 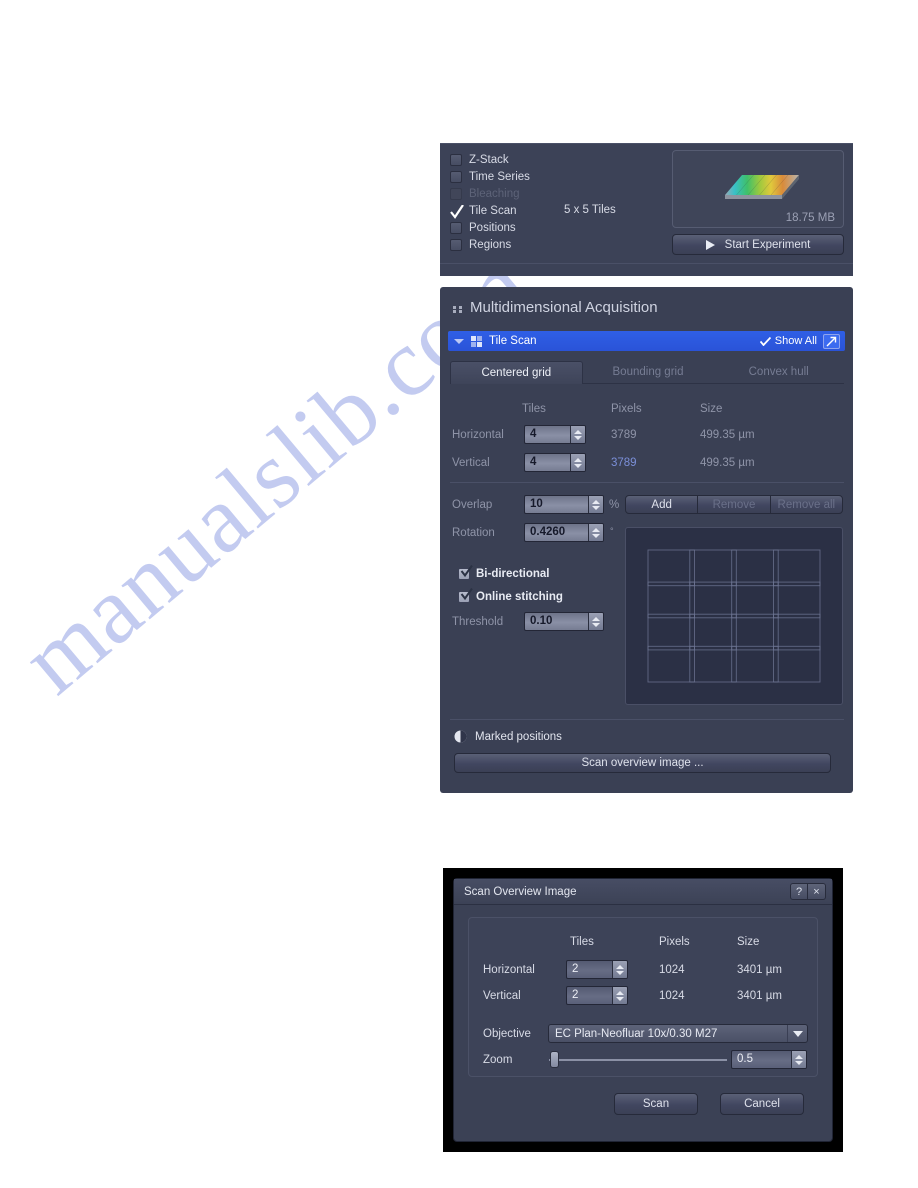 I want to click on zoom-stepper, so click(x=798, y=1059).